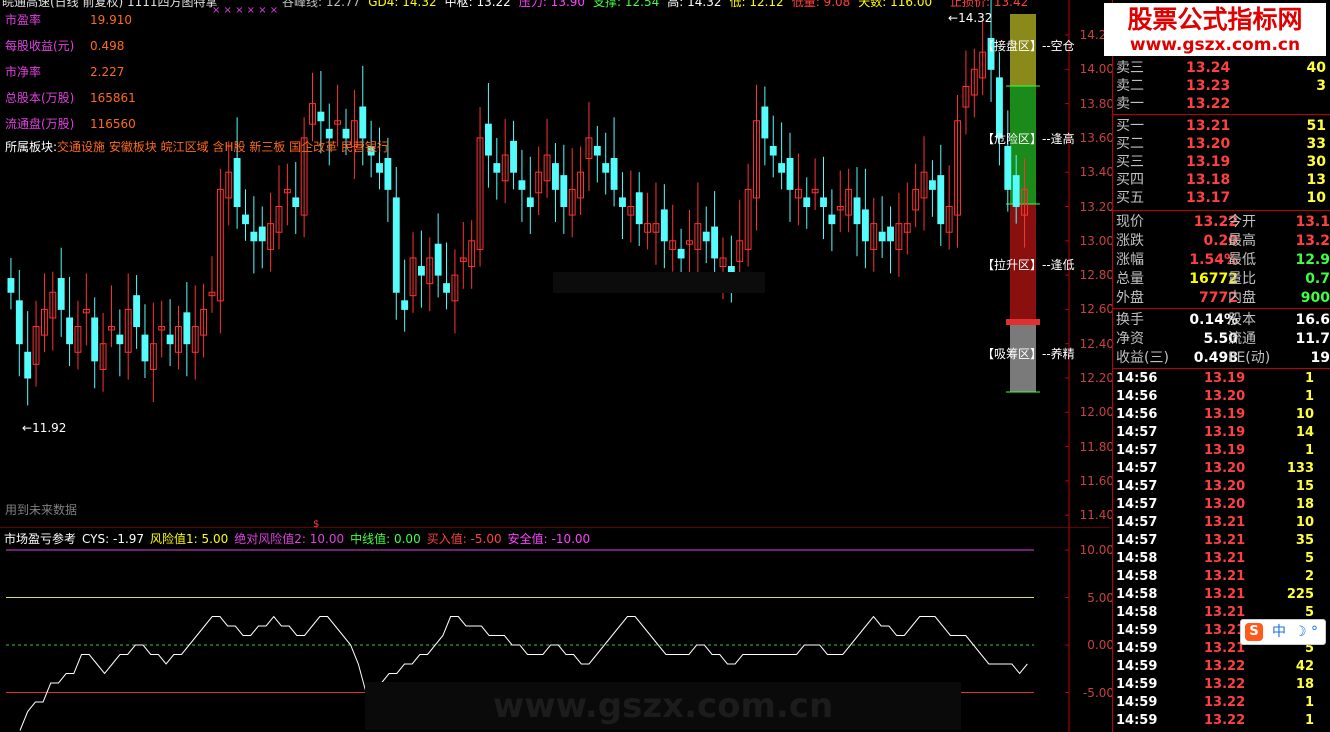 The image size is (1330, 732). I want to click on order-book-divider, so click(1221, 114).